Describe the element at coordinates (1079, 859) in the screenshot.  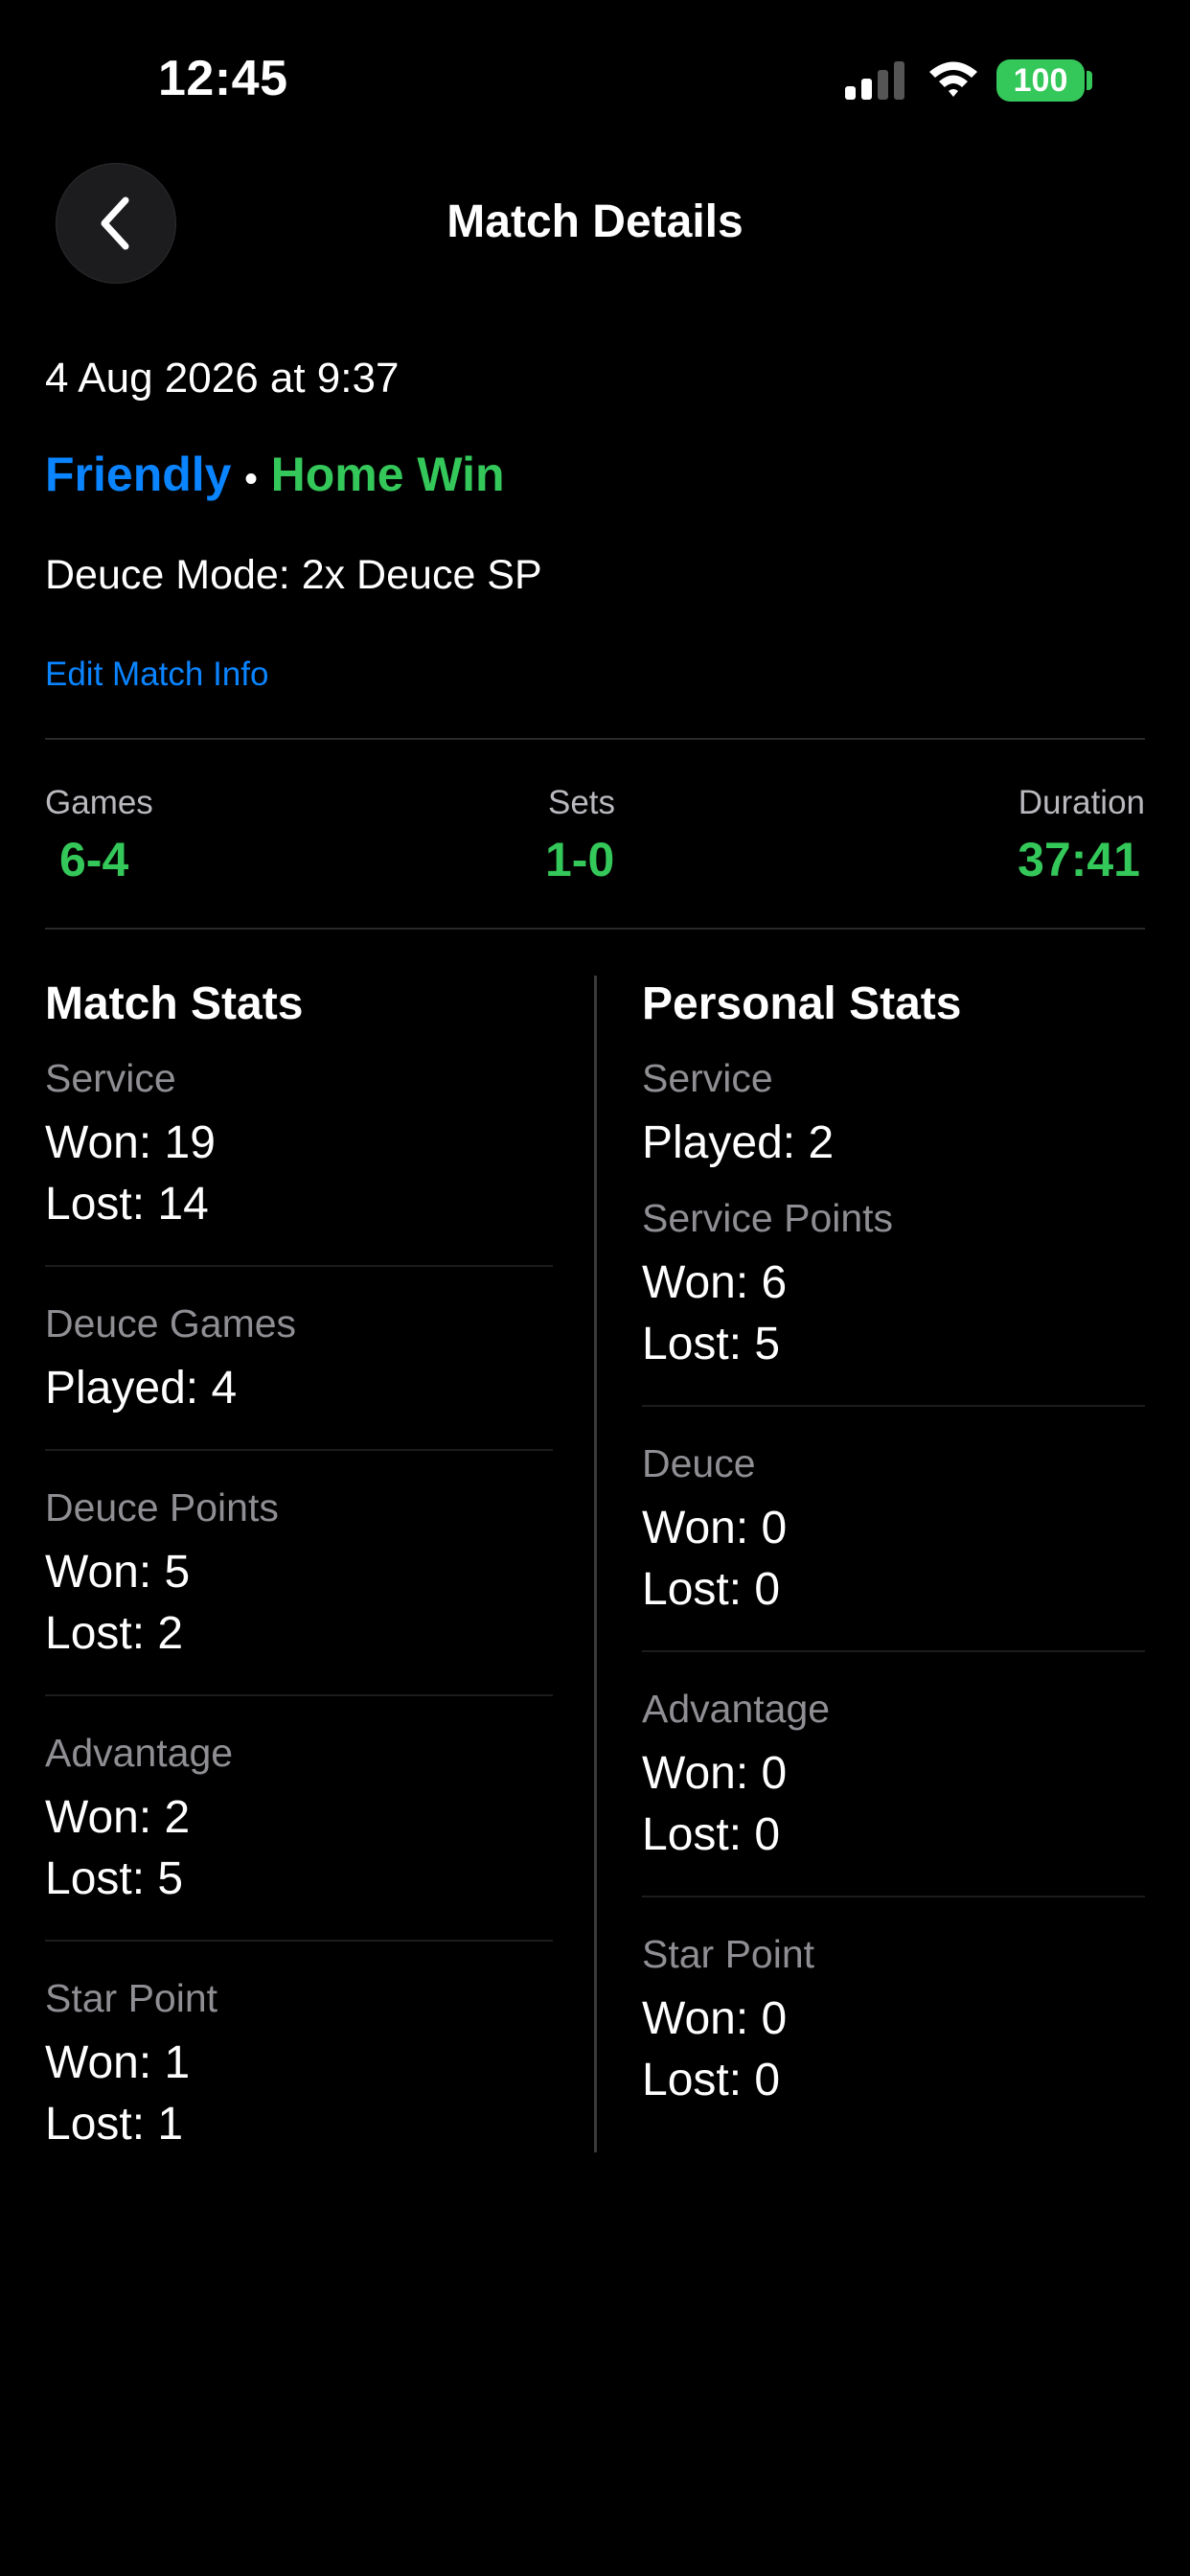
I see `duration-value: 37:41` at that location.